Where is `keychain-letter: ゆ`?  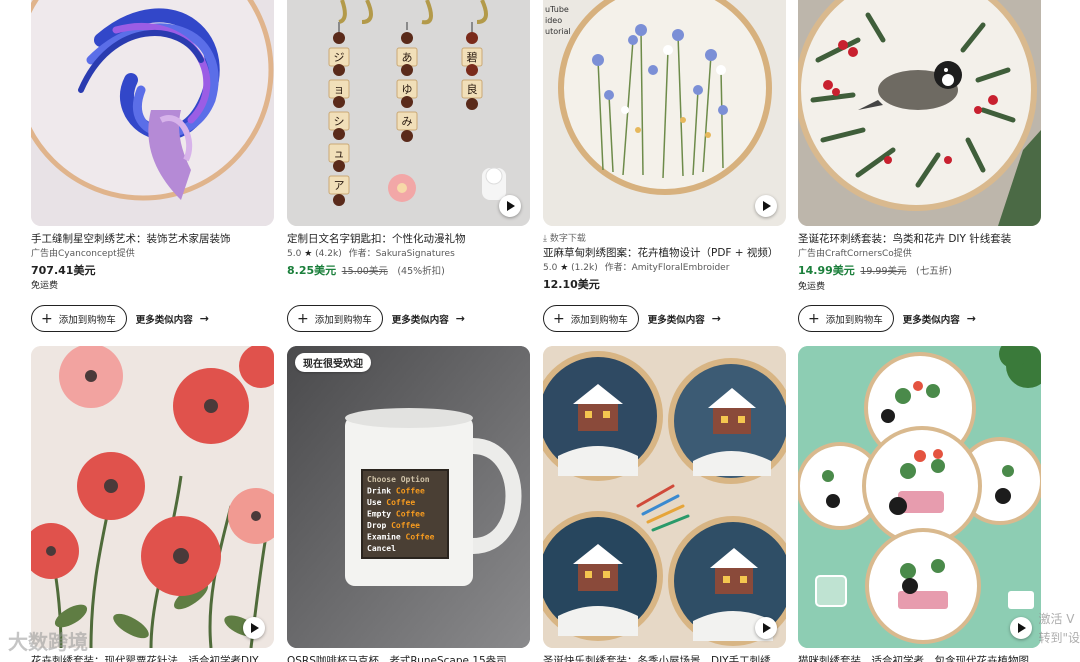 keychain-letter: ゆ is located at coordinates (407, 89).